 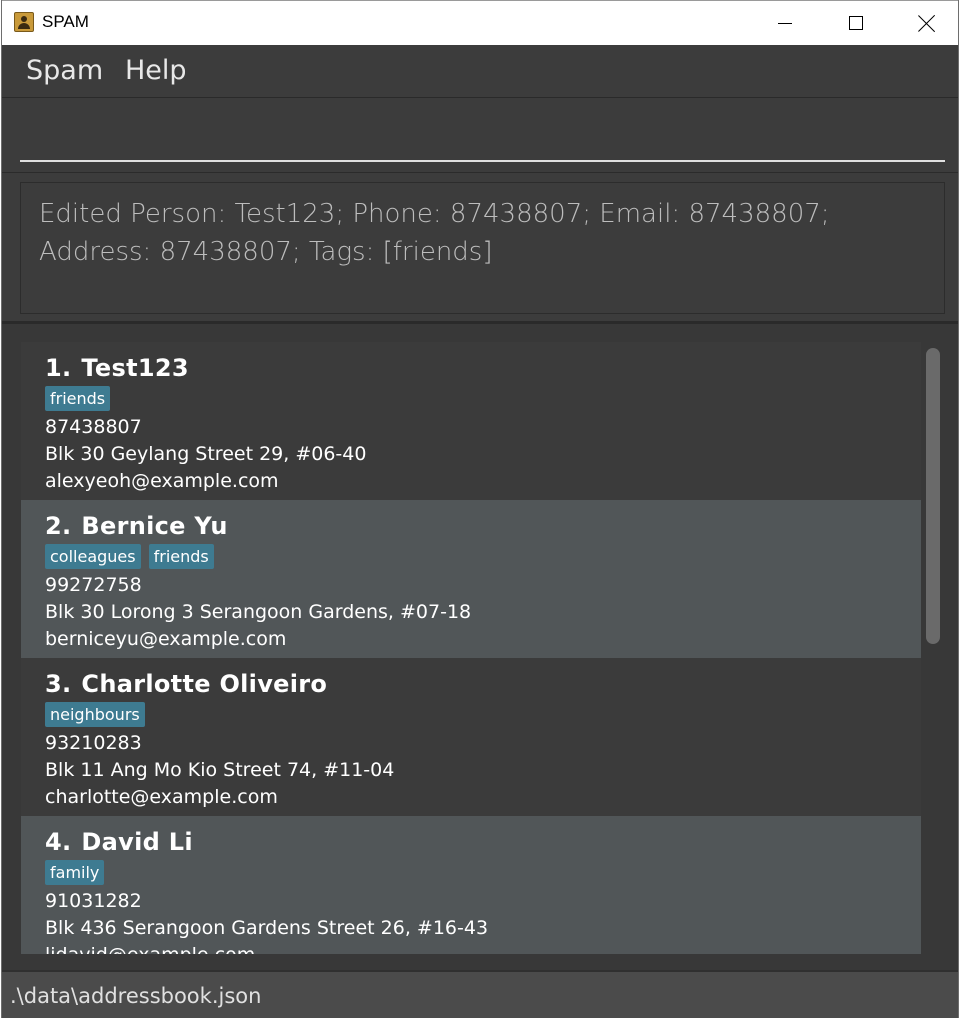 I want to click on close-icon, so click(x=927, y=23).